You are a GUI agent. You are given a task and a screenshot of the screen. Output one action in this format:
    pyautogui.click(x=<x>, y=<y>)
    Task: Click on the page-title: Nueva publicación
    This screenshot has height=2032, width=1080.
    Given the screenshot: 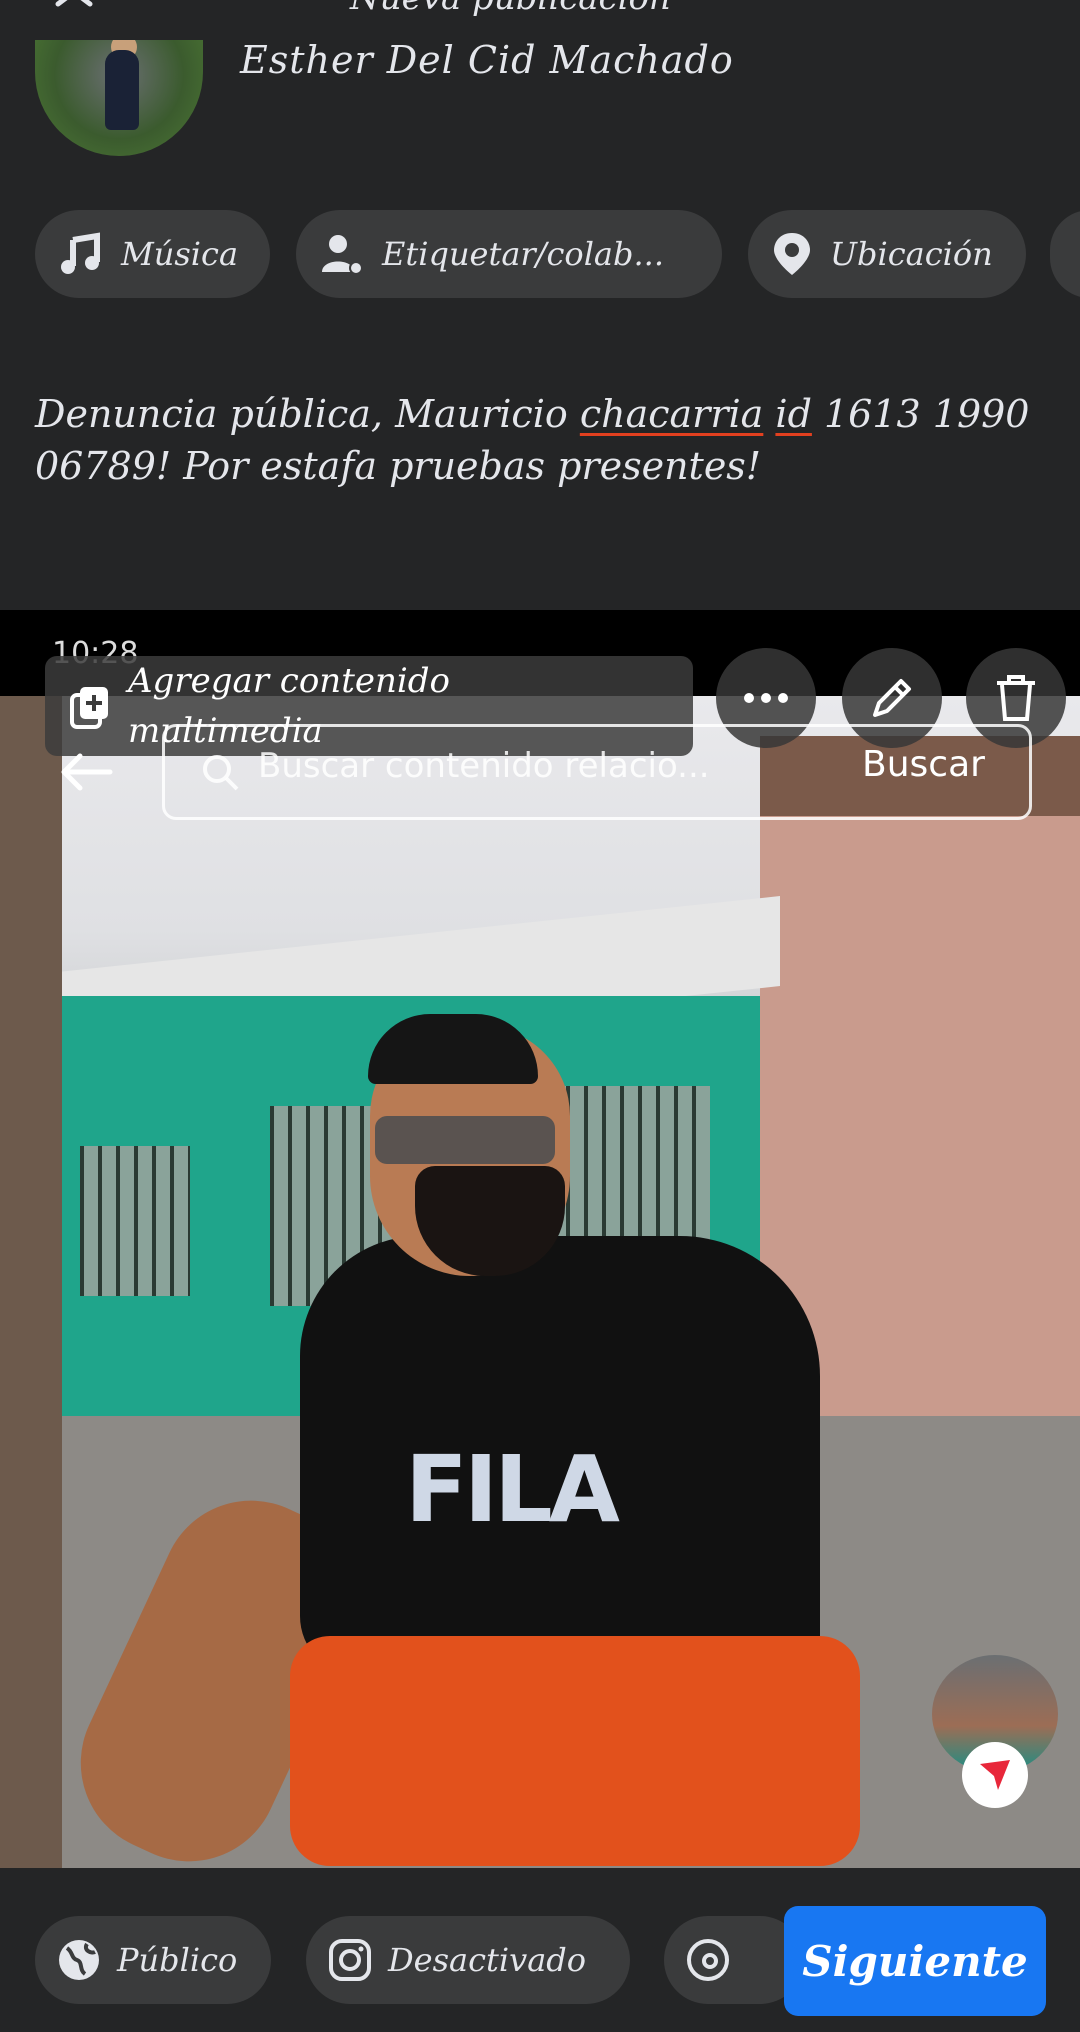 What is the action you would take?
    pyautogui.click(x=510, y=9)
    